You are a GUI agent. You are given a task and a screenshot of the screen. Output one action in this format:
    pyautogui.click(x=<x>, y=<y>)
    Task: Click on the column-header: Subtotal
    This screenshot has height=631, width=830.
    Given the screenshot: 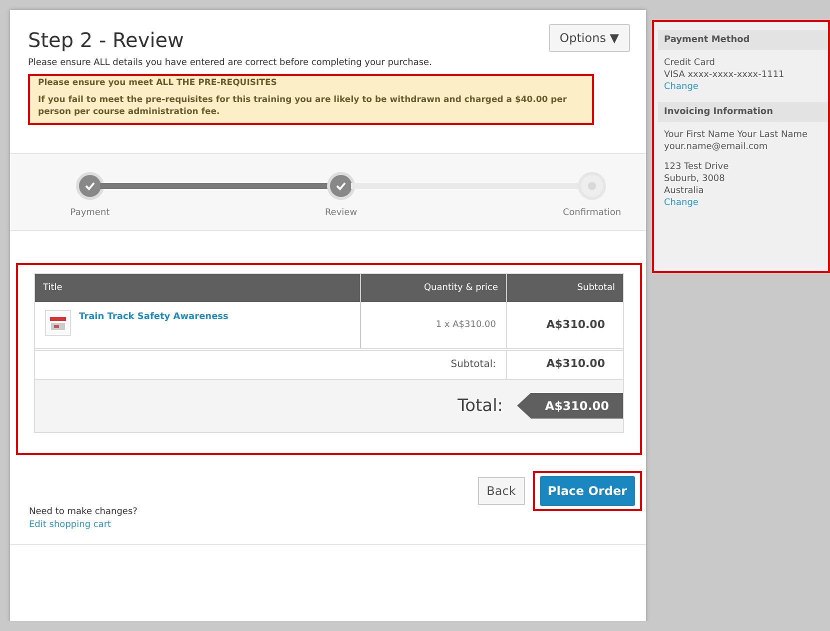 What is the action you would take?
    pyautogui.click(x=564, y=288)
    